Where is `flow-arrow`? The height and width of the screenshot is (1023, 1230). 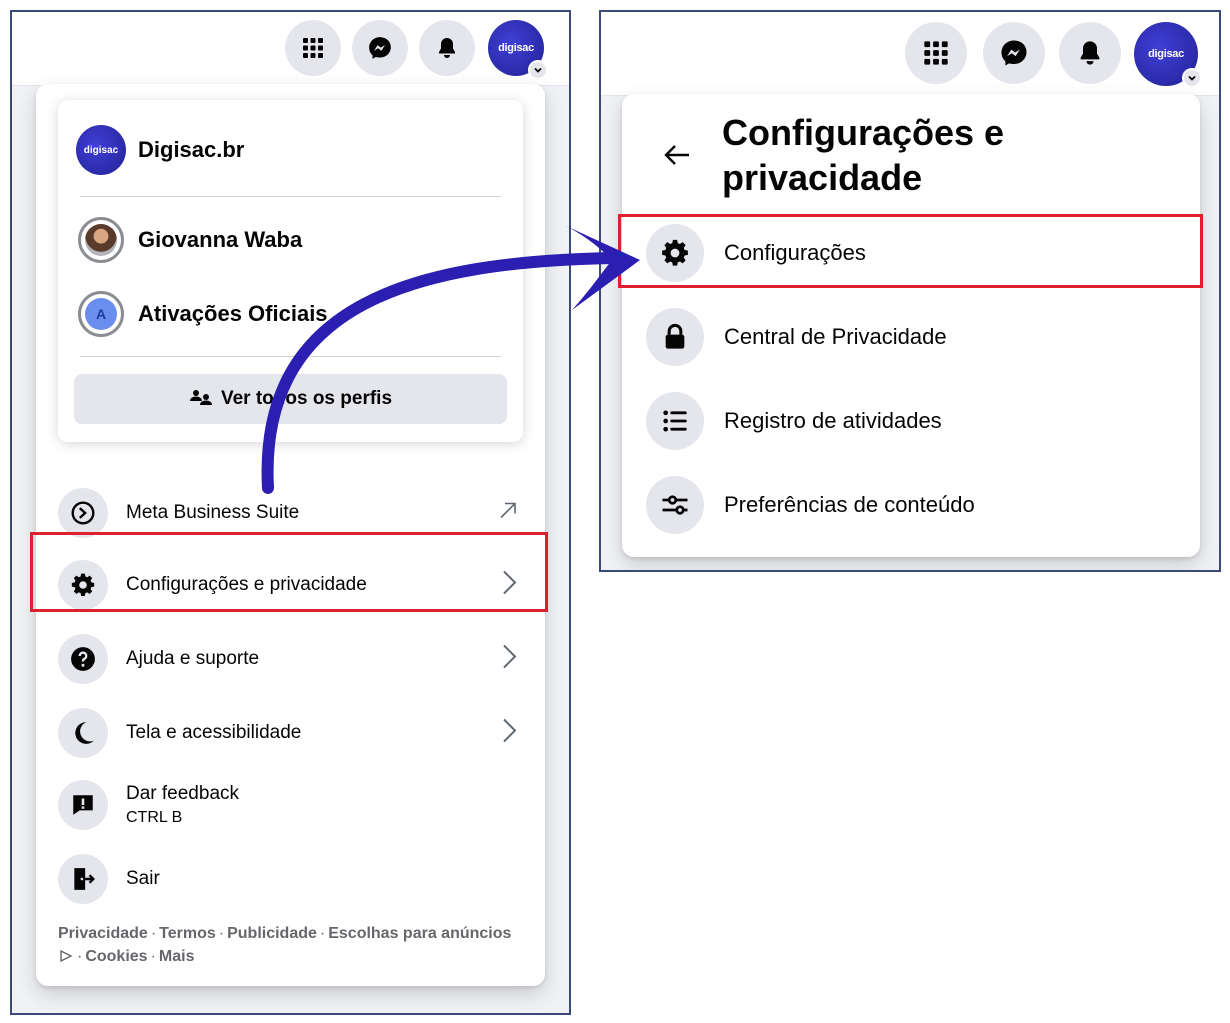 flow-arrow is located at coordinates (450, 360).